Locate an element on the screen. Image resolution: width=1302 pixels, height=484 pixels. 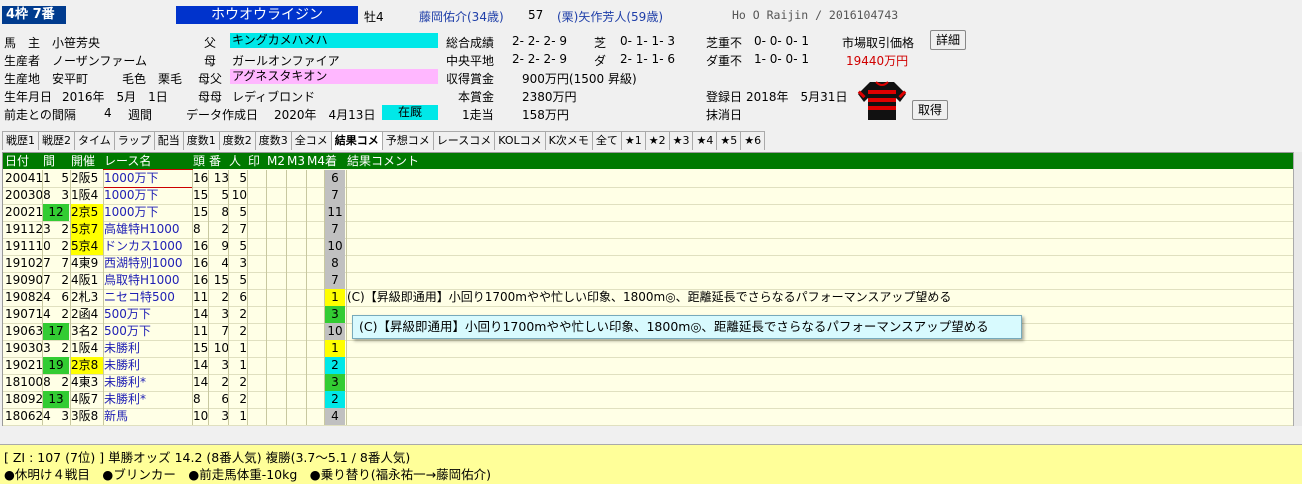
cell-heads: 8 is located at coordinates (197, 229).